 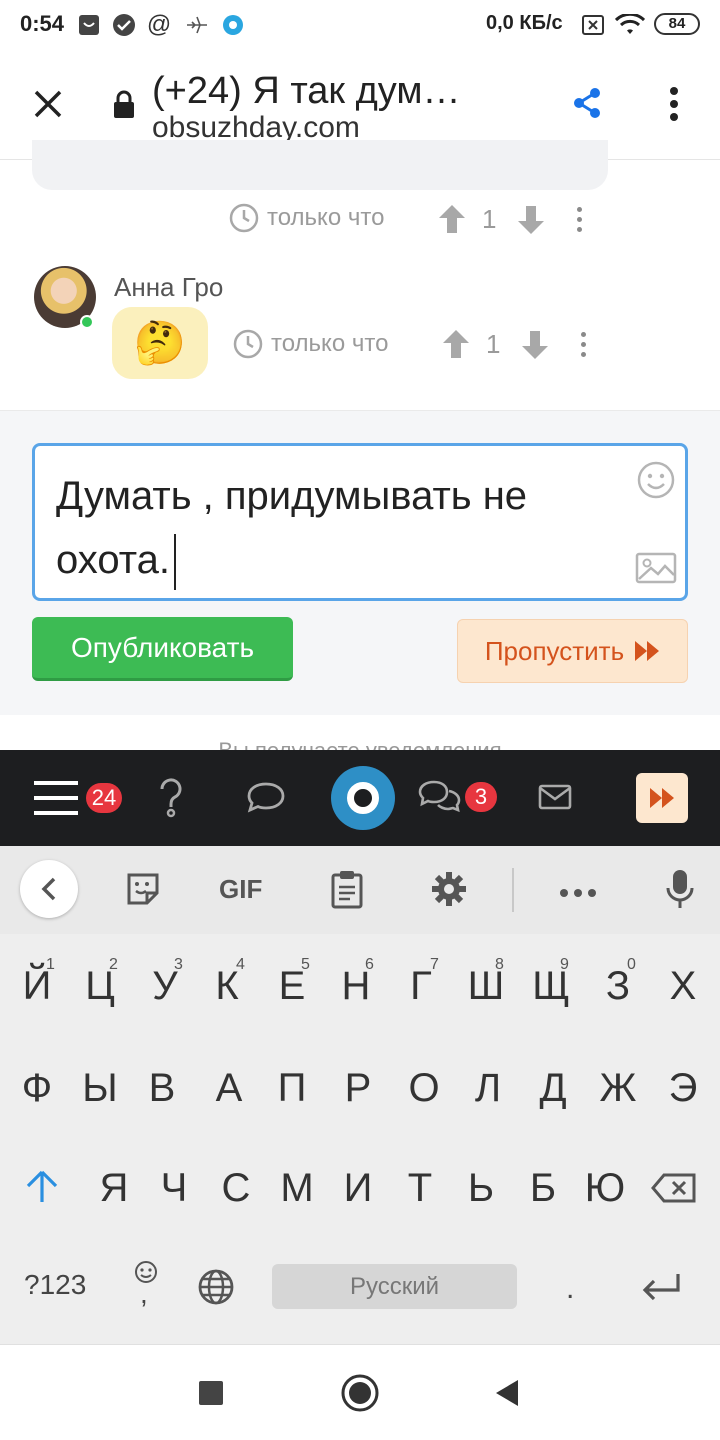 I want to click on key-А: А, so click(x=229, y=1088).